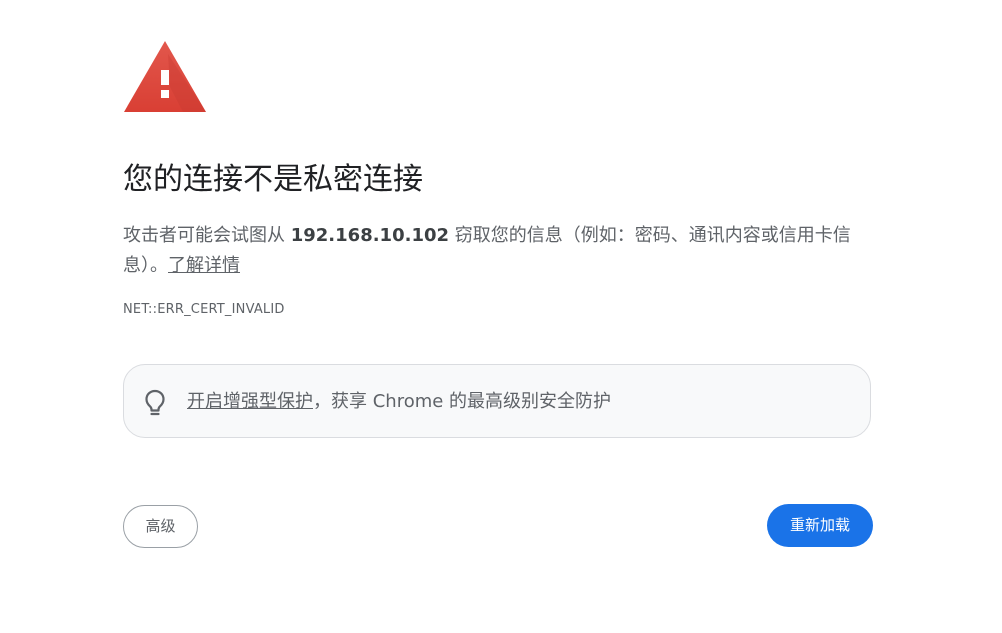 This screenshot has width=1002, height=633. Describe the element at coordinates (462, 401) in the screenshot. I see `enhanced-protection-suffix: ，获享 Chrome 的最高级别安全防护` at that location.